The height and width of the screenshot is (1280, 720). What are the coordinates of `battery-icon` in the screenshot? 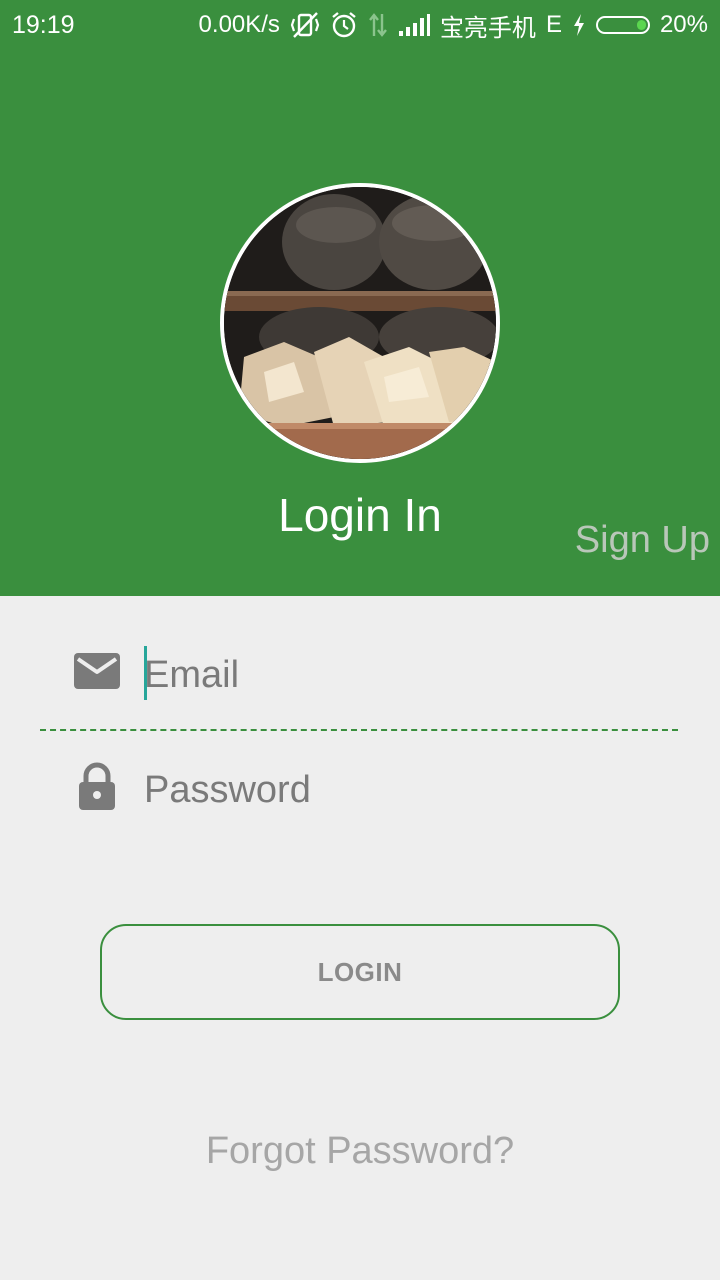 It's located at (622, 25).